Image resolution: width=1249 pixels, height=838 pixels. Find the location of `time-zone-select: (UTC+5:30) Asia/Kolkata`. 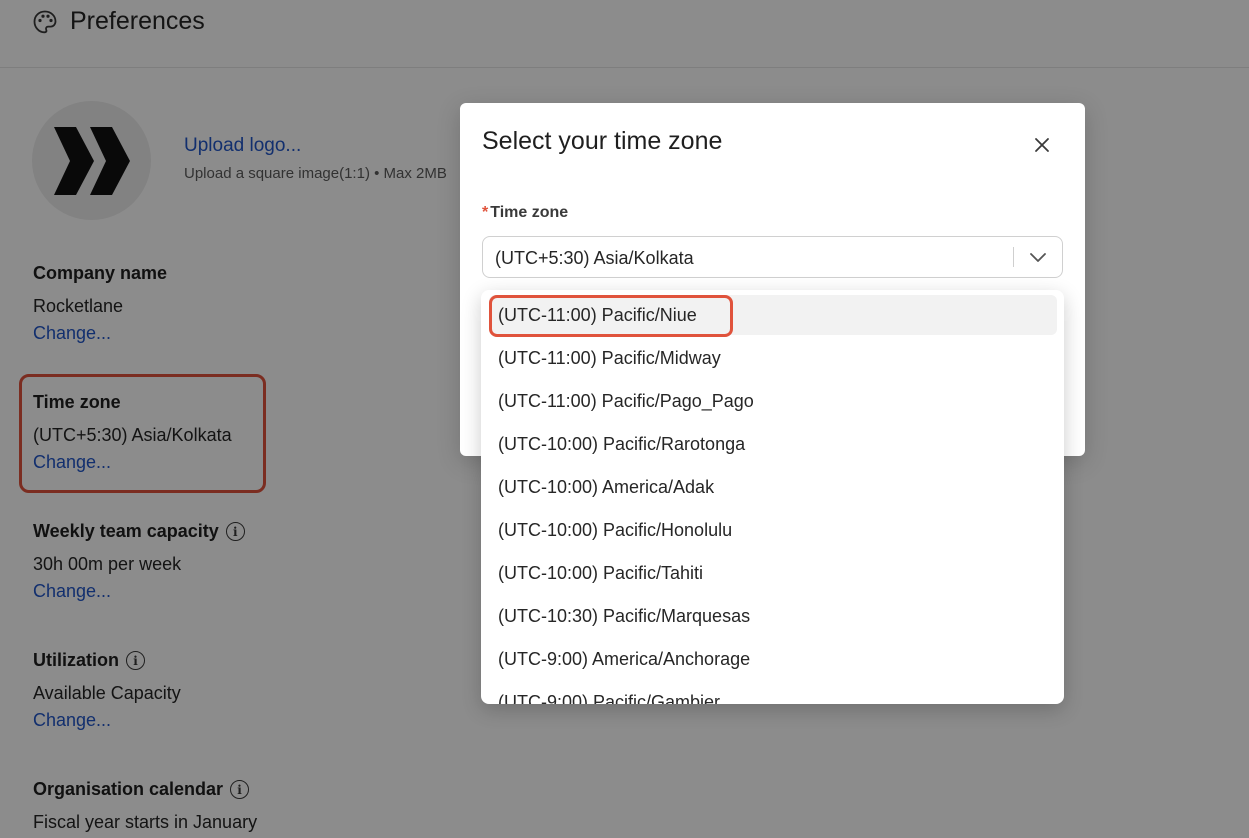

time-zone-select: (UTC+5:30) Asia/Kolkata is located at coordinates (772, 257).